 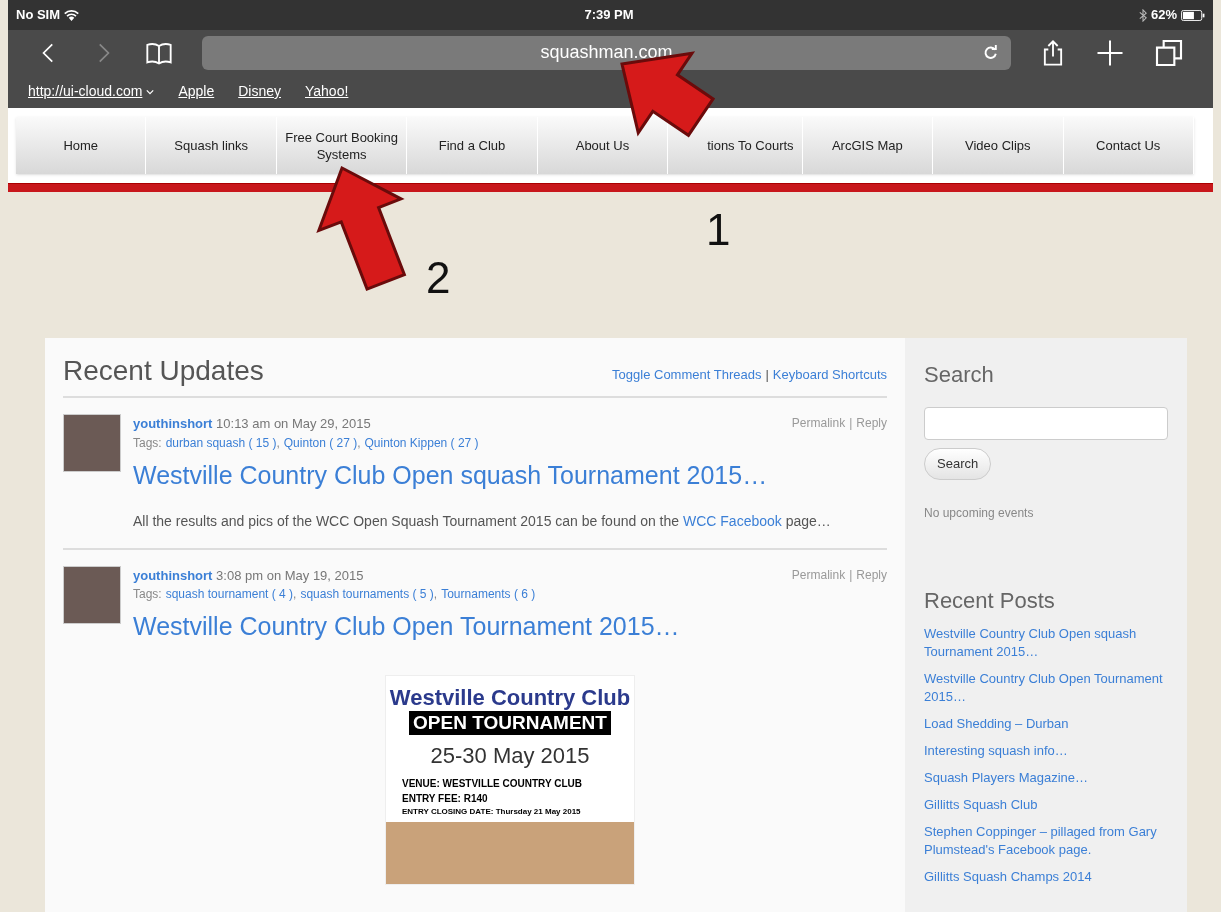 What do you see at coordinates (367, 594) in the screenshot?
I see `tag-link: squash tournaments ( 5 )` at bounding box center [367, 594].